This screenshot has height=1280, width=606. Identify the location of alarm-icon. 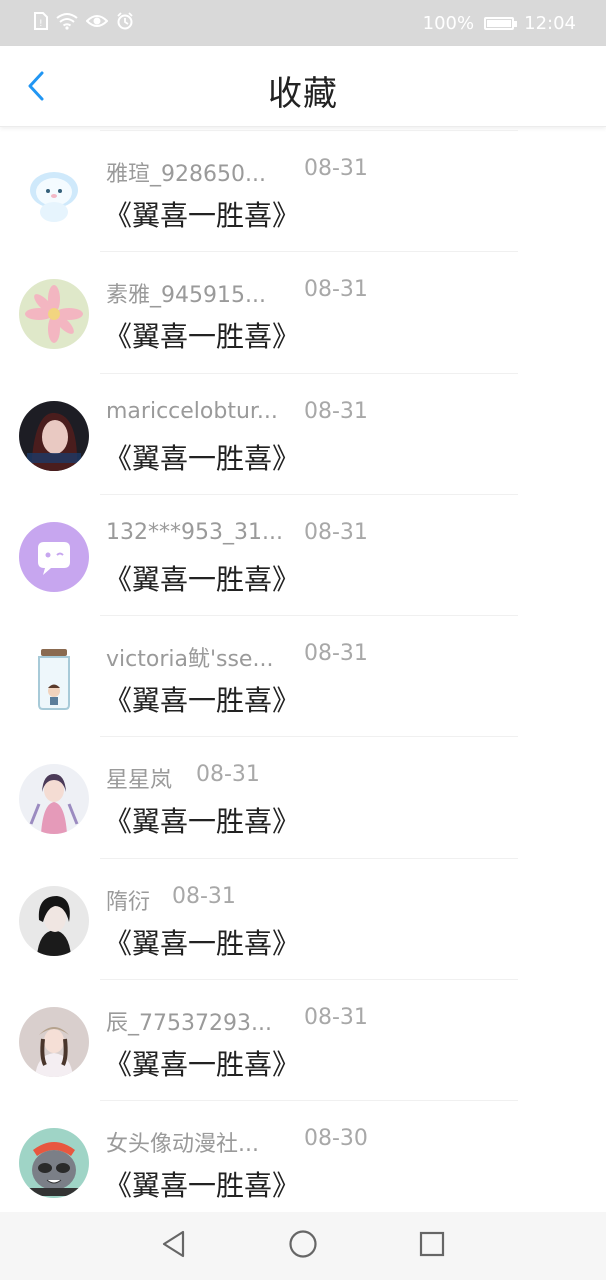
(125, 23).